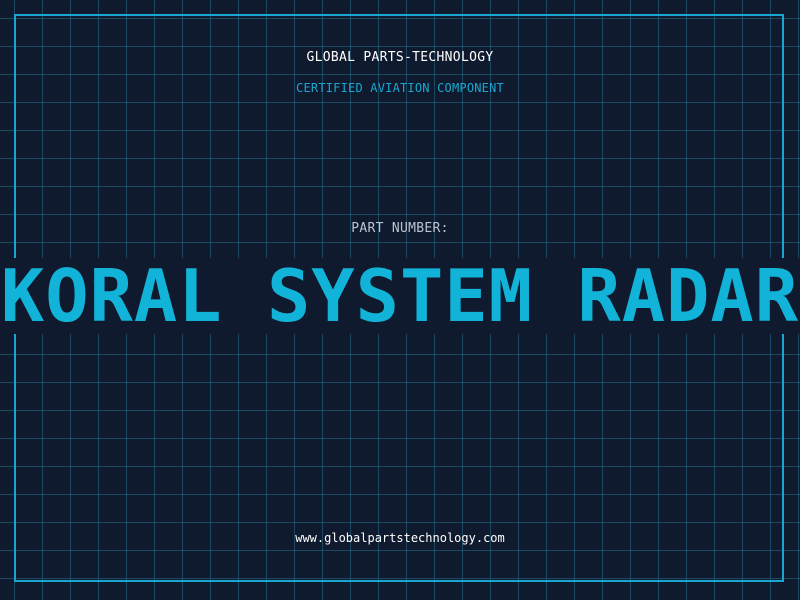 Image resolution: width=800 pixels, height=600 pixels. Describe the element at coordinates (400, 538) in the screenshot. I see `website-url: www.globalpartstechnology.com` at that location.